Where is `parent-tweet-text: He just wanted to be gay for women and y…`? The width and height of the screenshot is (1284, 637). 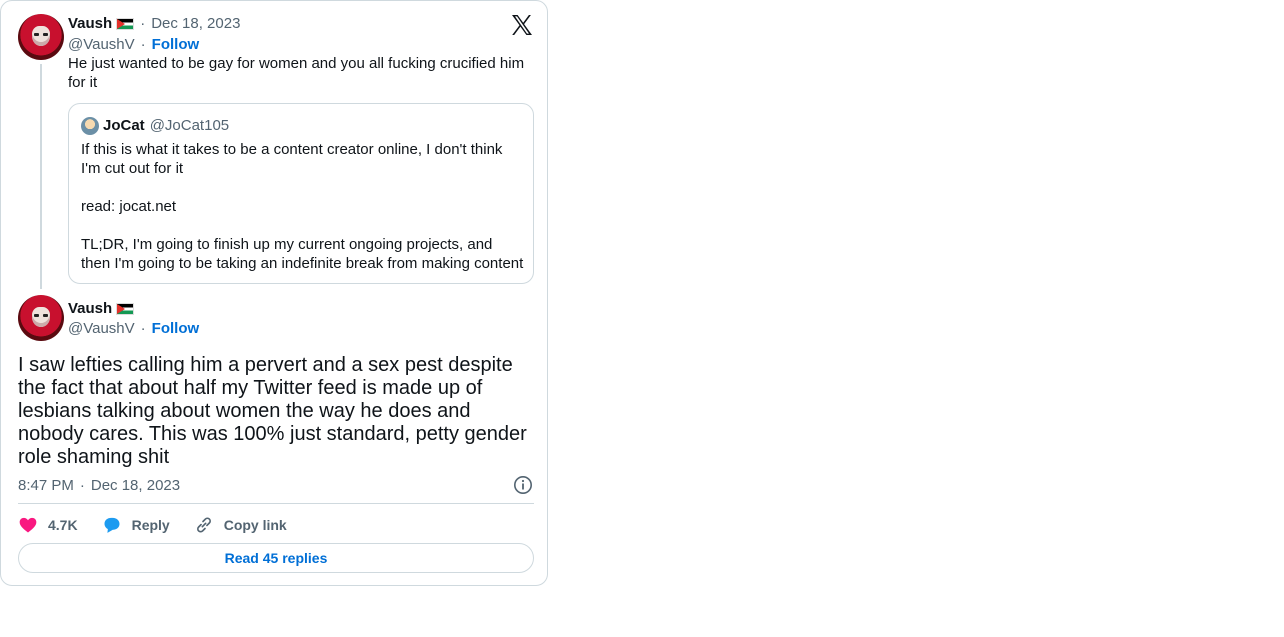
parent-tweet-text: He just wanted to be gay for women and y… is located at coordinates (296, 73).